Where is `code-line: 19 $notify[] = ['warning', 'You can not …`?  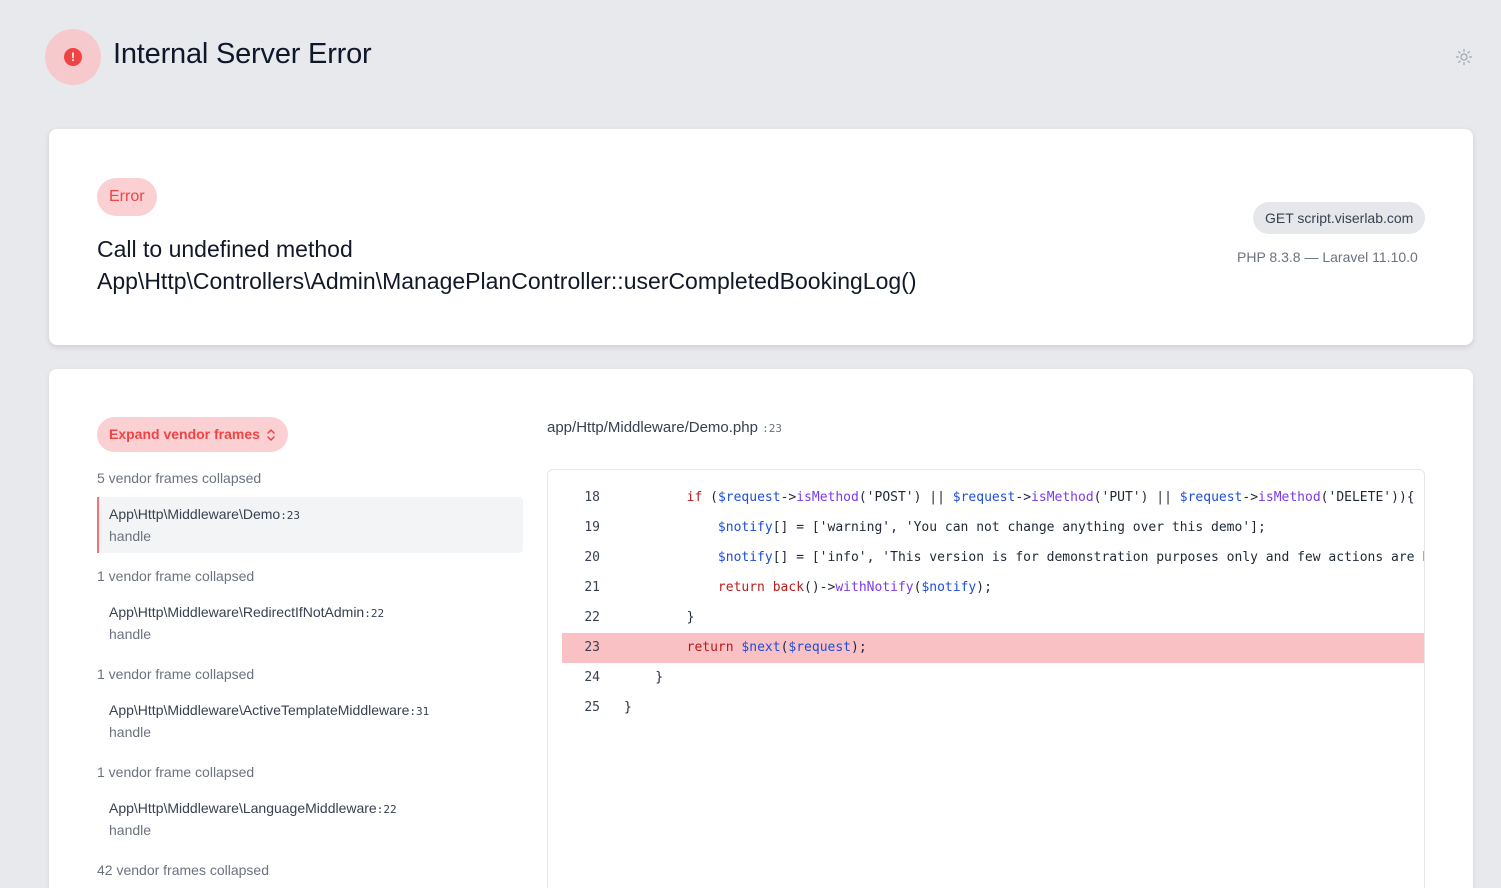 code-line: 19 $notify[] = ['warning', 'You can not … is located at coordinates (993, 528).